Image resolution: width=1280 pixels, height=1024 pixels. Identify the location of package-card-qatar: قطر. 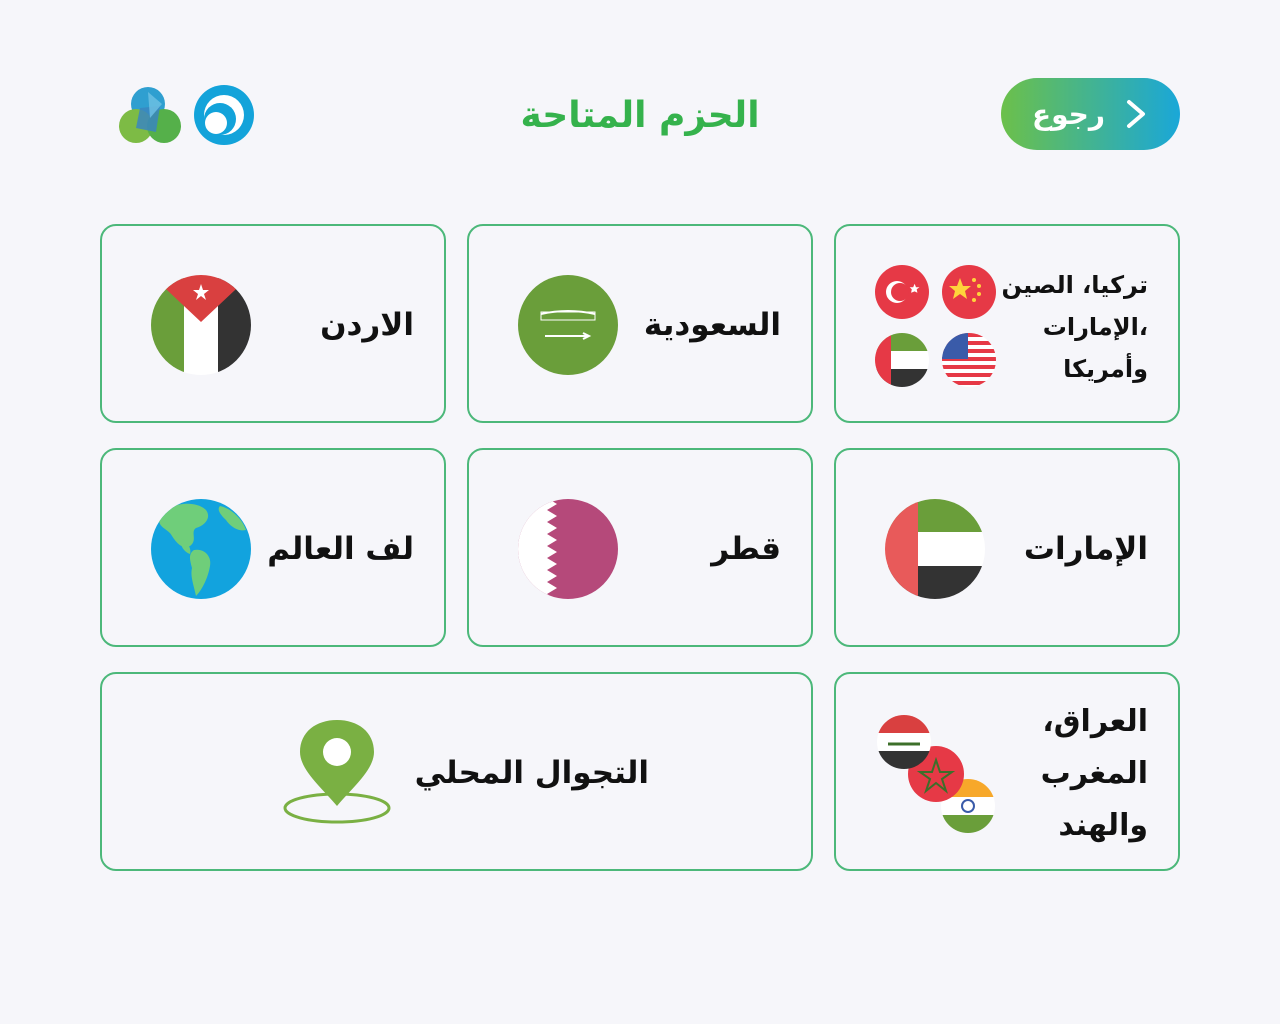
(640, 547).